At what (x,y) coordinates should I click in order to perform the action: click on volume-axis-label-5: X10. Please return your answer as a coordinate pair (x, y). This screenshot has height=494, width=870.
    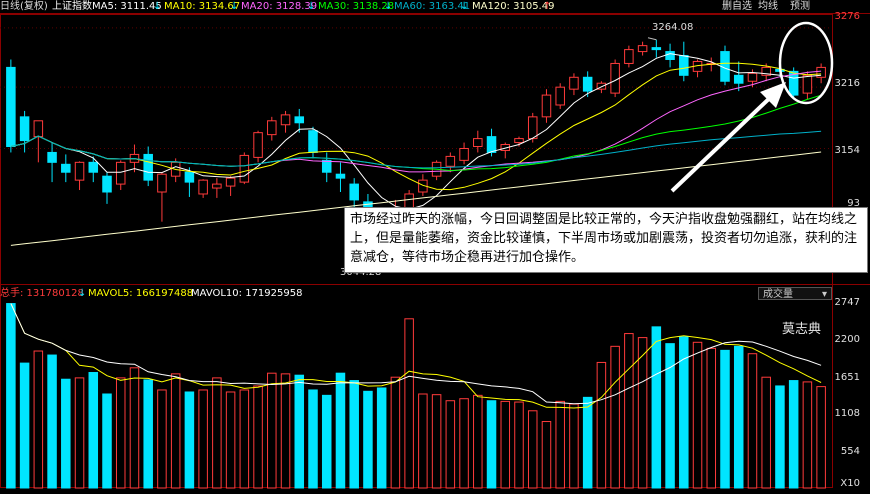
    Looking at the image, I should click on (850, 483).